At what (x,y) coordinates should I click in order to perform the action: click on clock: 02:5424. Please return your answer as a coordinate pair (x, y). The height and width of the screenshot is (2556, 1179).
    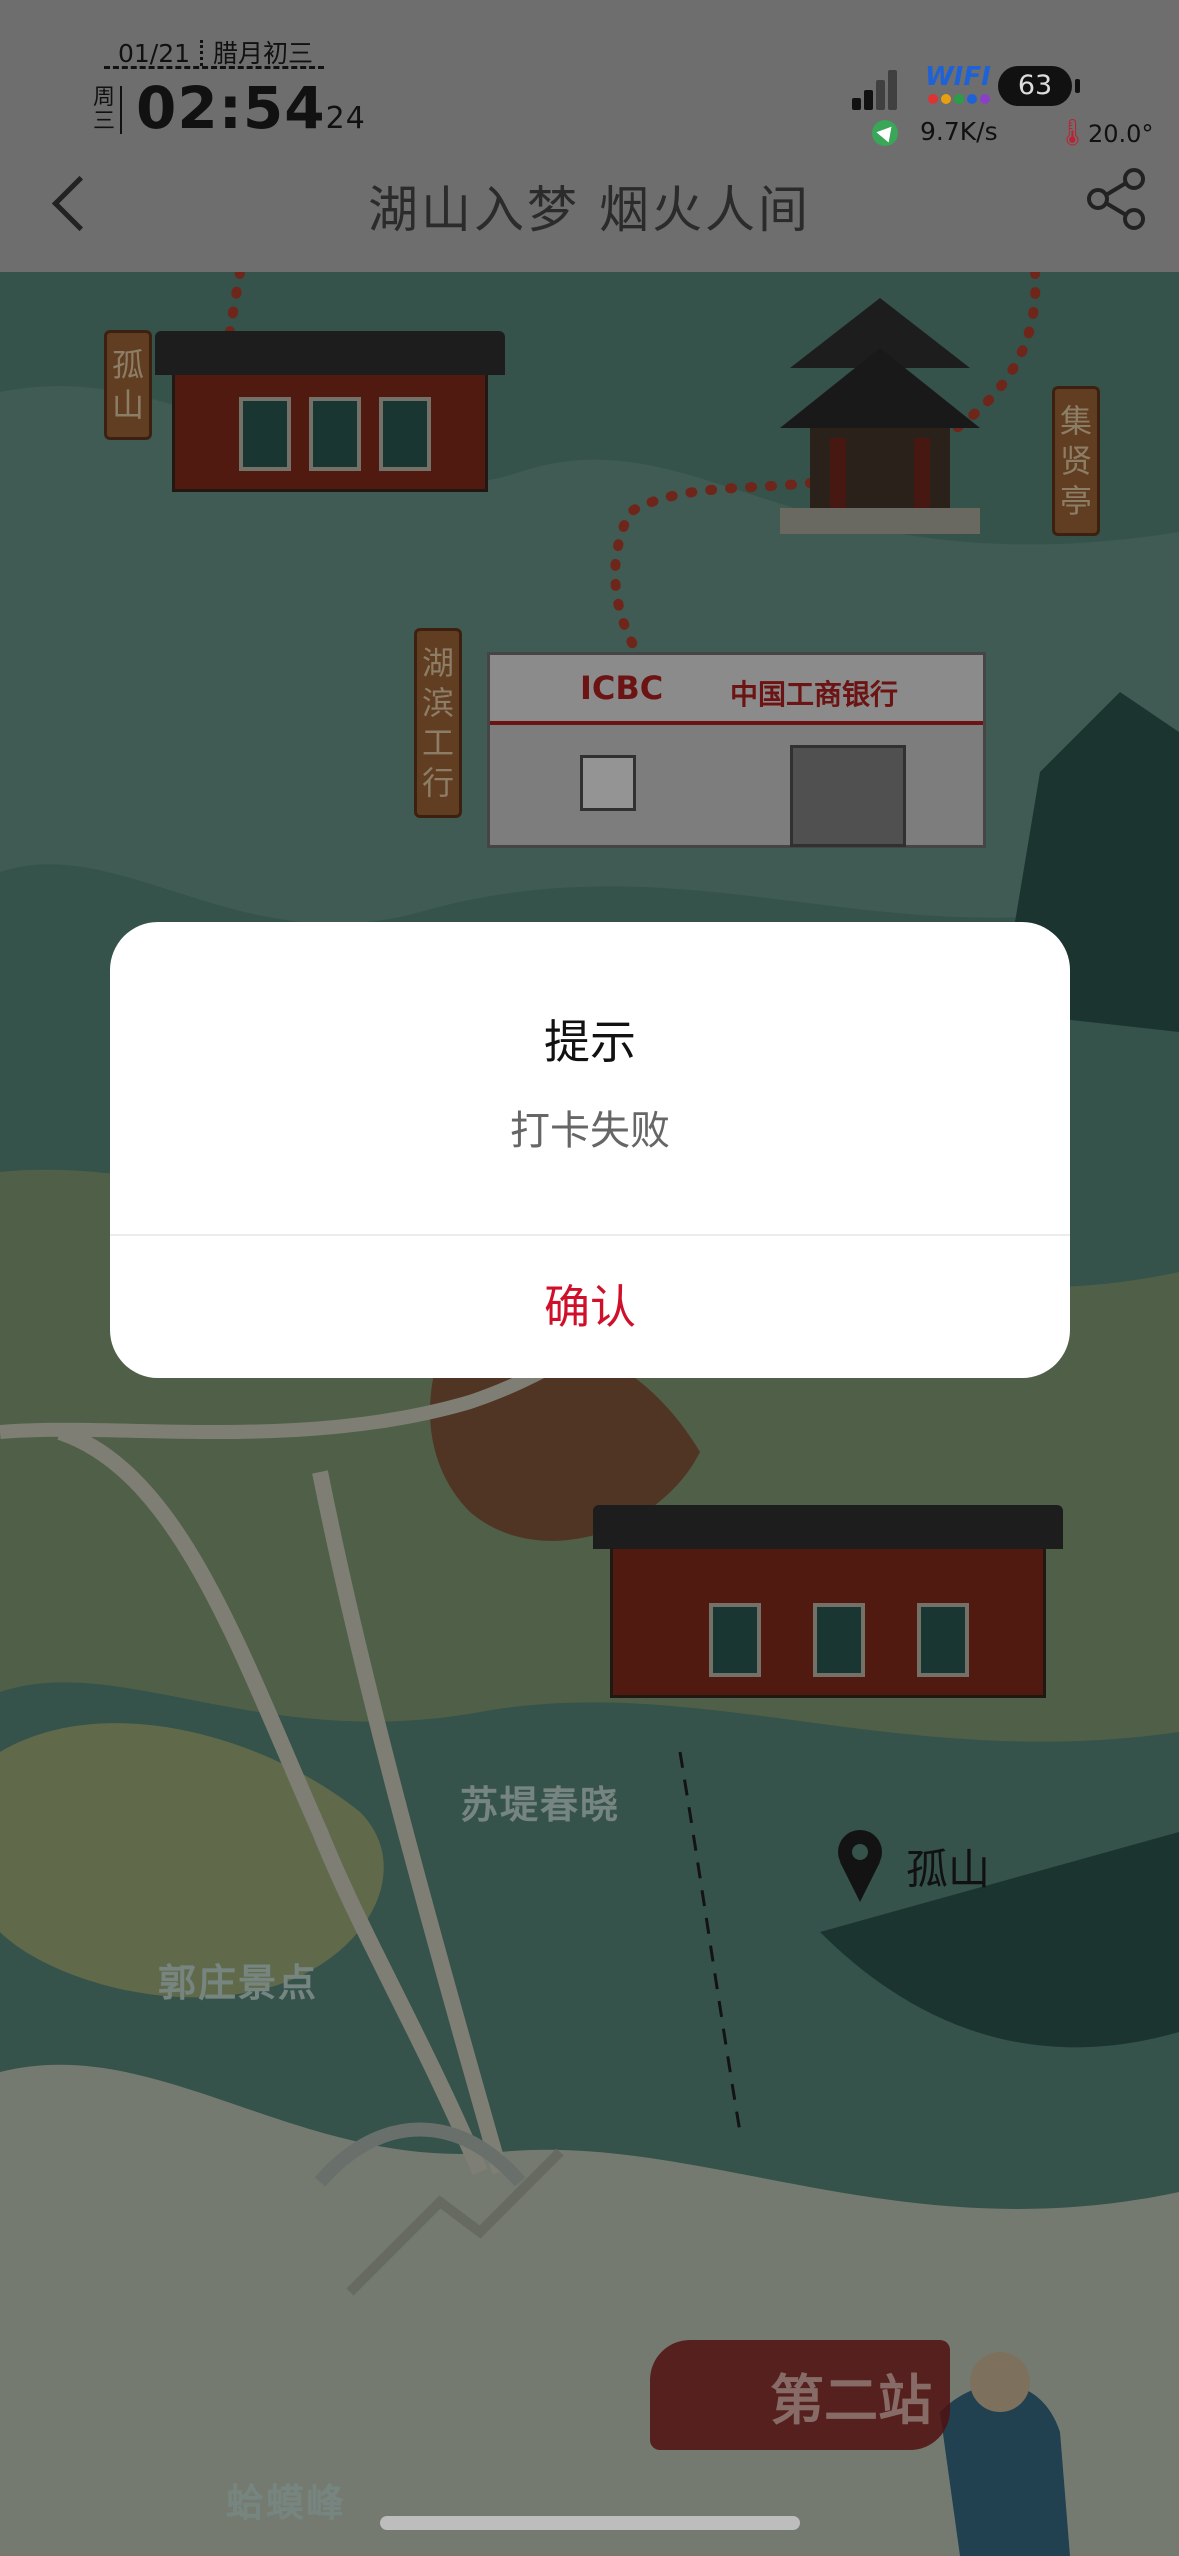
    Looking at the image, I should click on (251, 108).